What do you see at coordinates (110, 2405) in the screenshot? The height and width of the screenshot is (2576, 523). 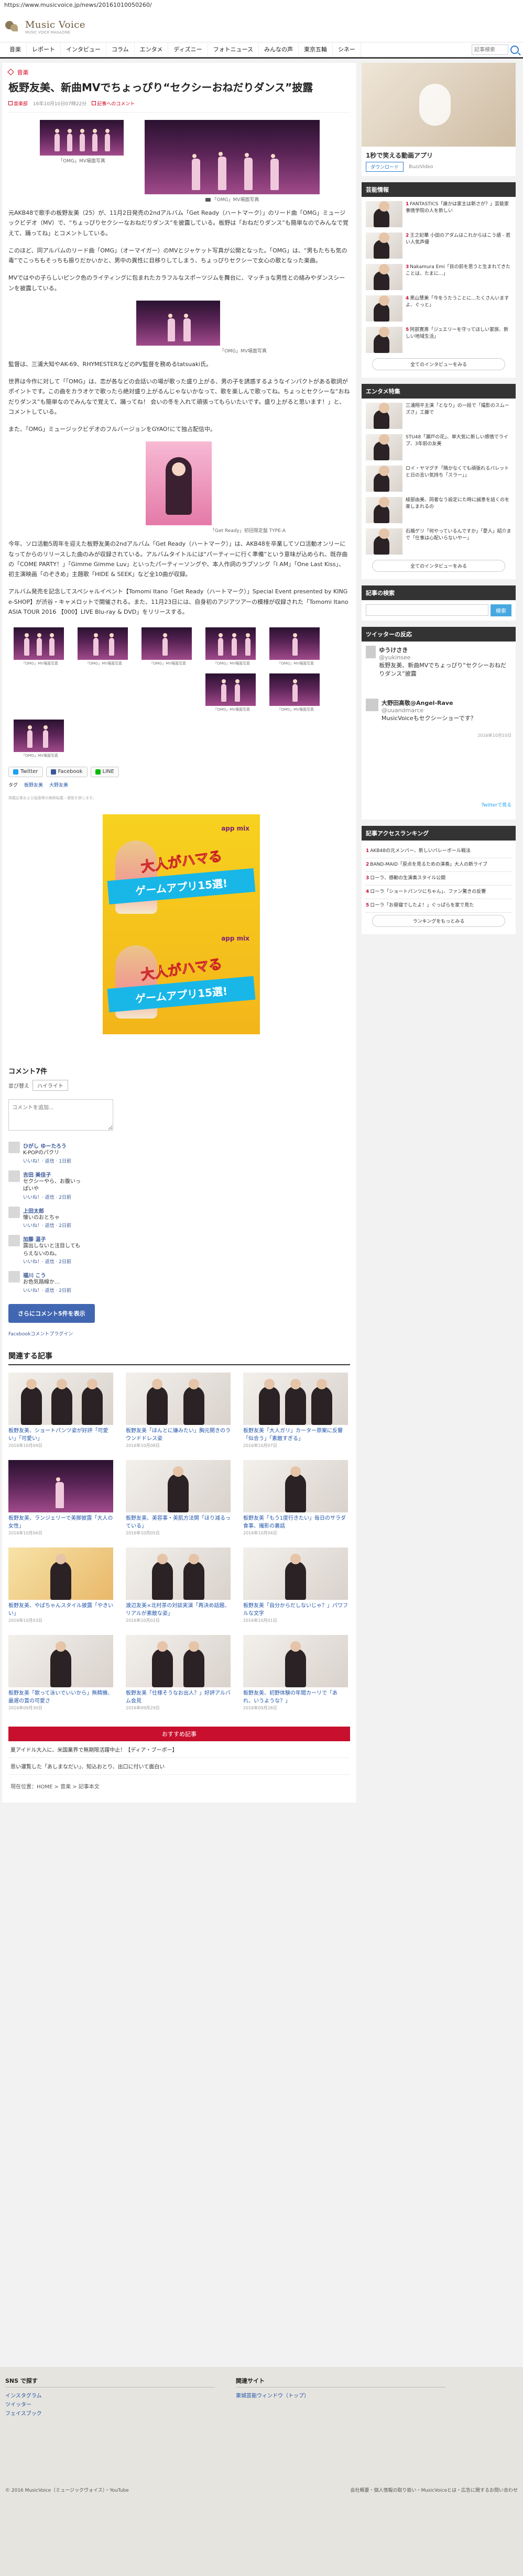 I see `footer-sns-twitter: ツイッター` at bounding box center [110, 2405].